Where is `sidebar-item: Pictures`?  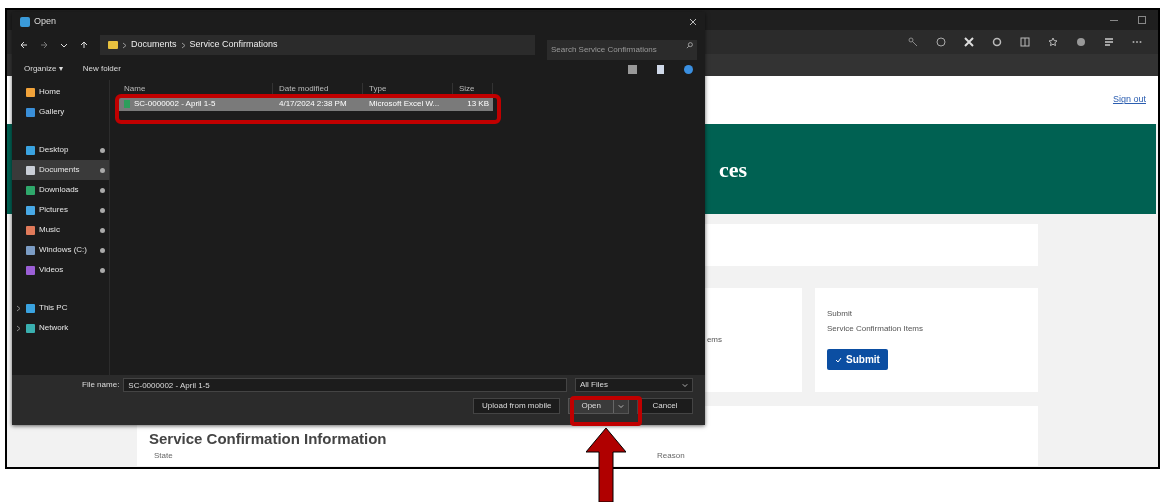
sidebar-item: Pictures is located at coordinates (60, 210).